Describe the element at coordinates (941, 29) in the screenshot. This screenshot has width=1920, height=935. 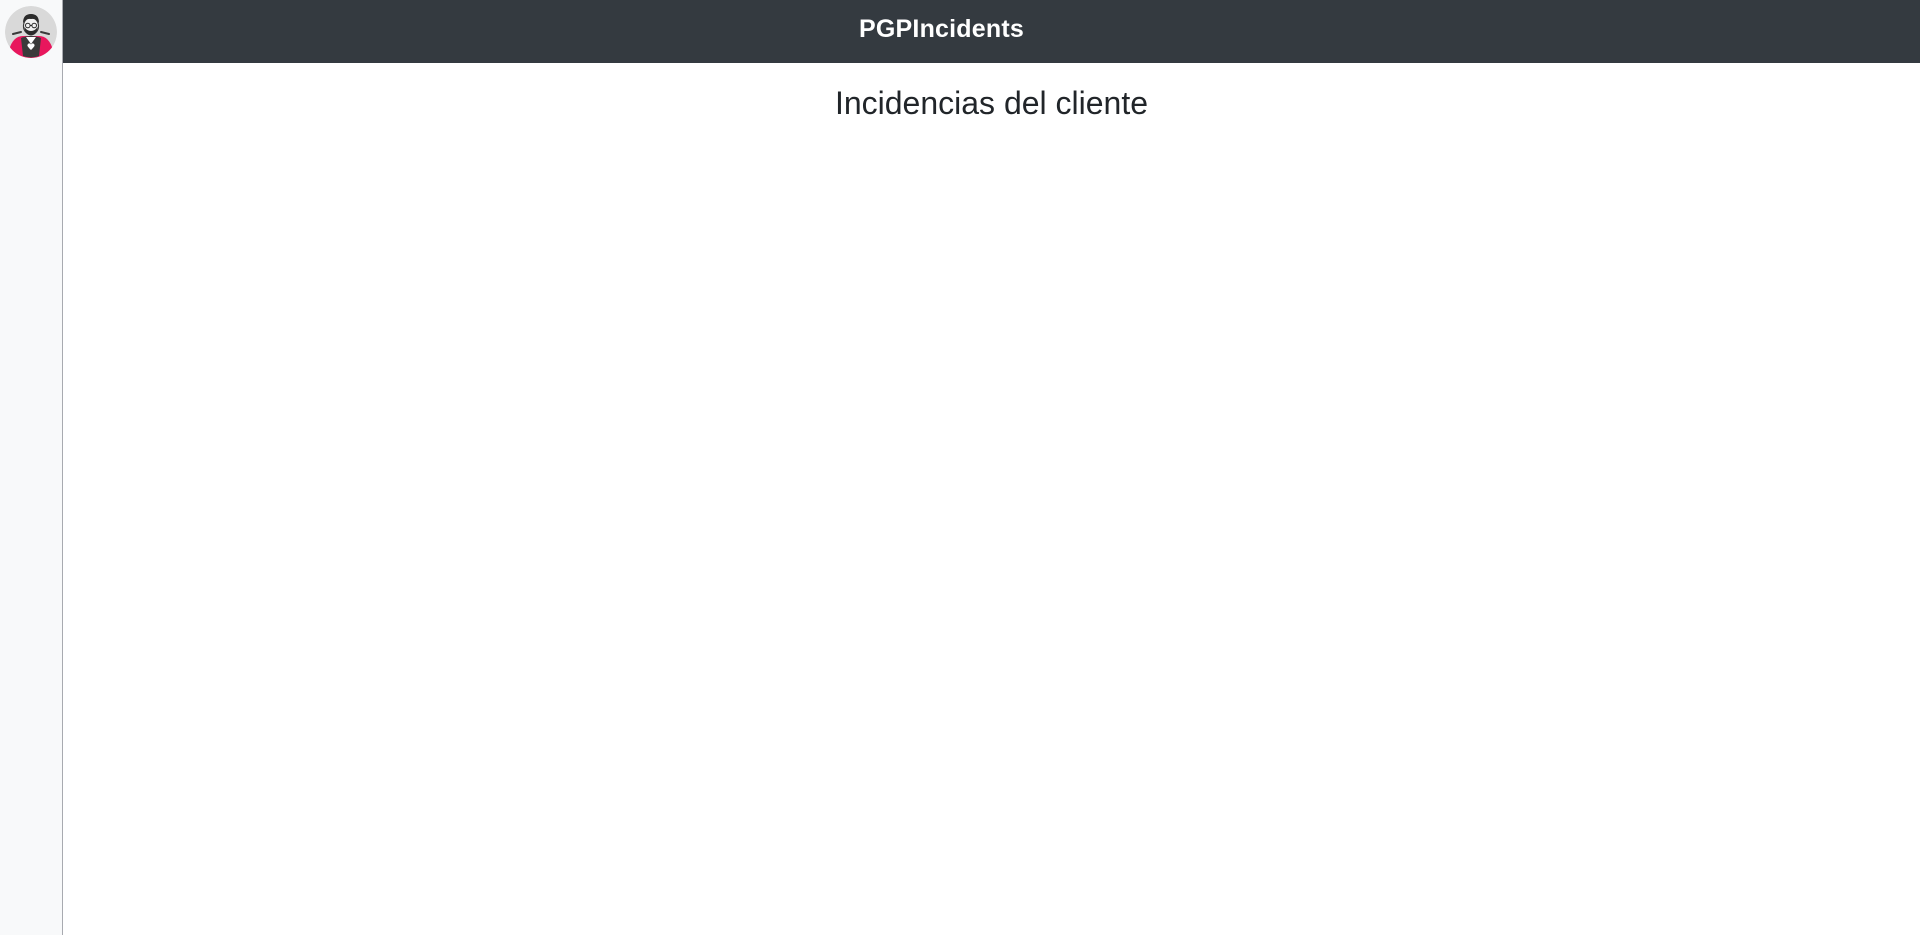
I see `brand-title: PGPIncidents` at that location.